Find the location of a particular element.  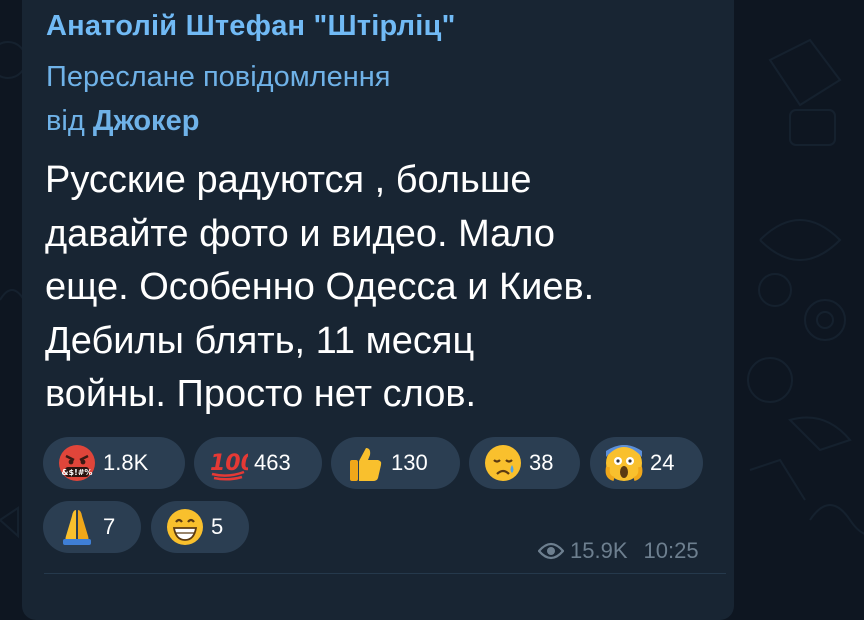

comments-divider is located at coordinates (385, 573).